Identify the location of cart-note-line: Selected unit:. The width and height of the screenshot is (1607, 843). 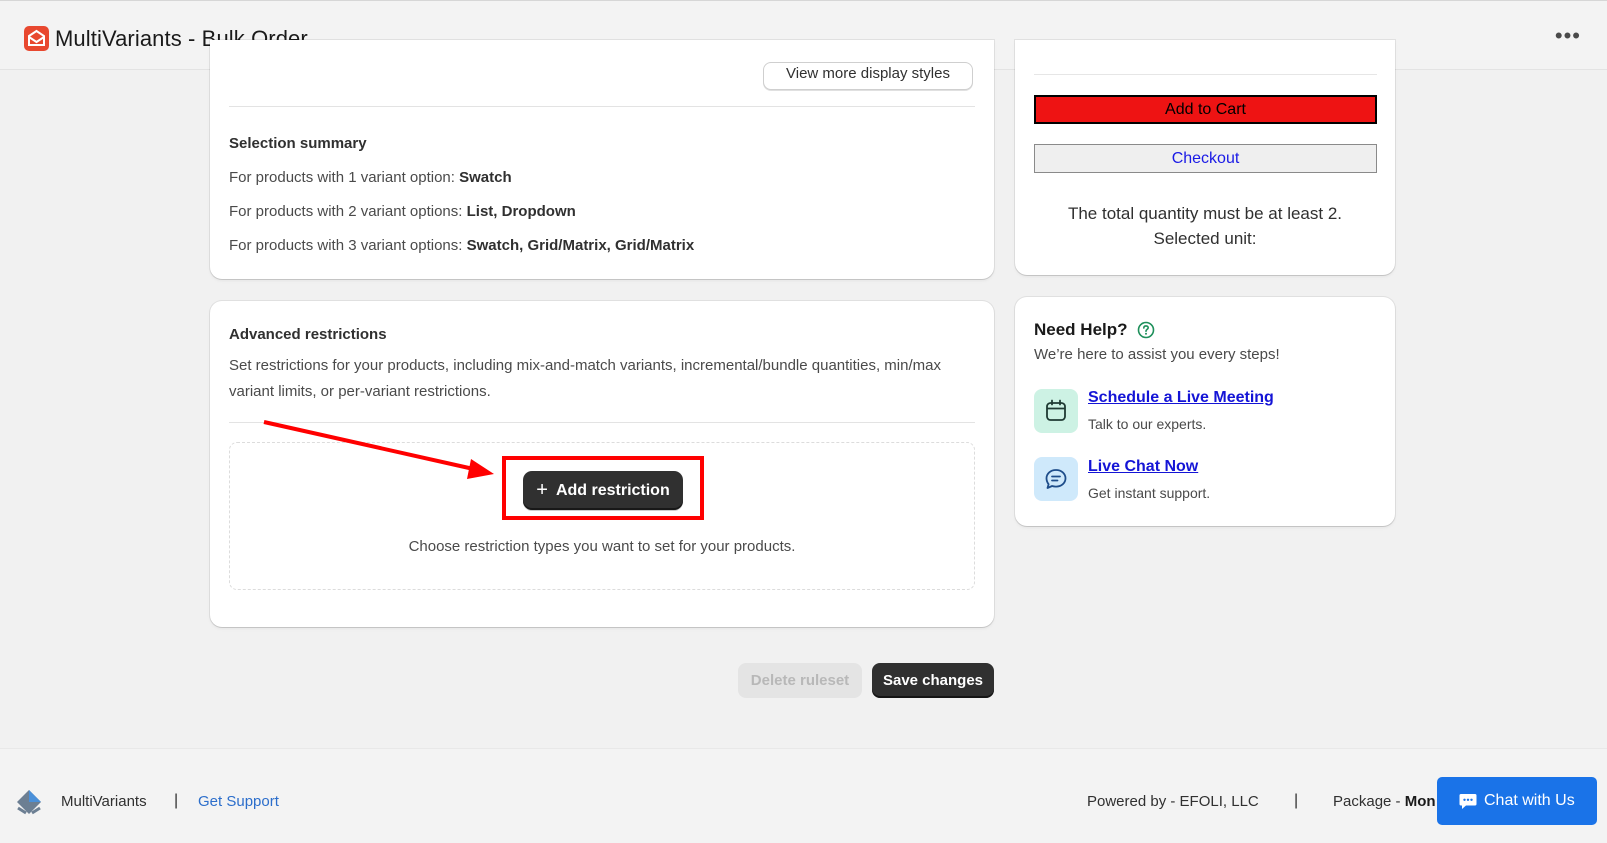
(1205, 238).